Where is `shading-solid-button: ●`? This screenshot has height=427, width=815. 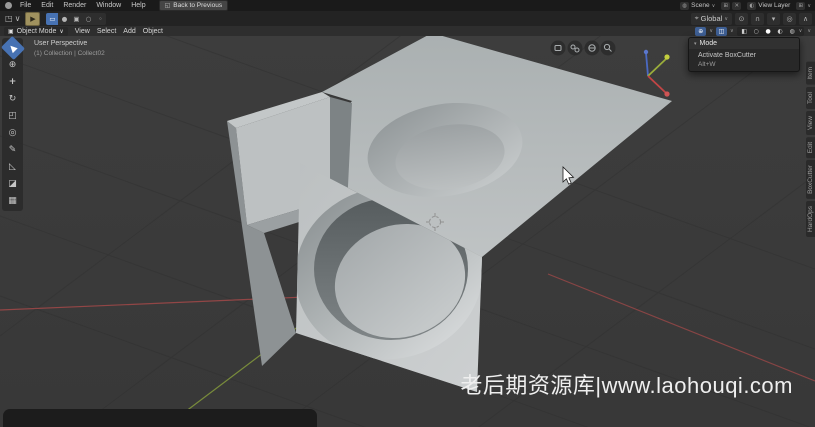 shading-solid-button: ● is located at coordinates (768, 31).